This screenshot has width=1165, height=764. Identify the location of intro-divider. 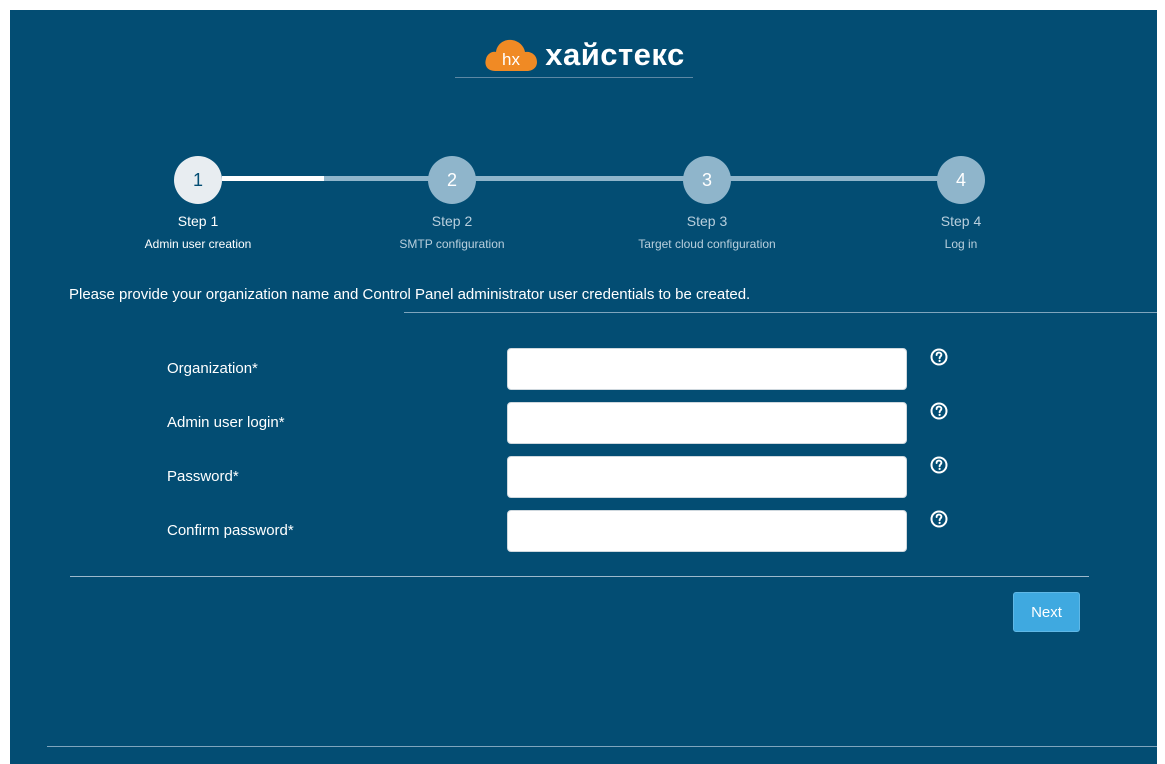
(780, 312).